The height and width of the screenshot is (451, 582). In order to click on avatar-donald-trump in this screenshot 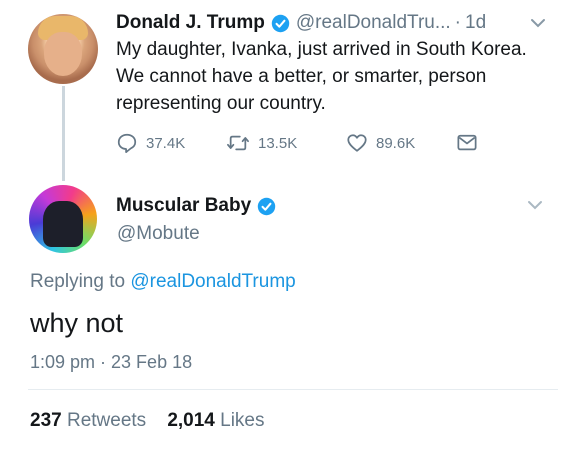, I will do `click(63, 49)`.